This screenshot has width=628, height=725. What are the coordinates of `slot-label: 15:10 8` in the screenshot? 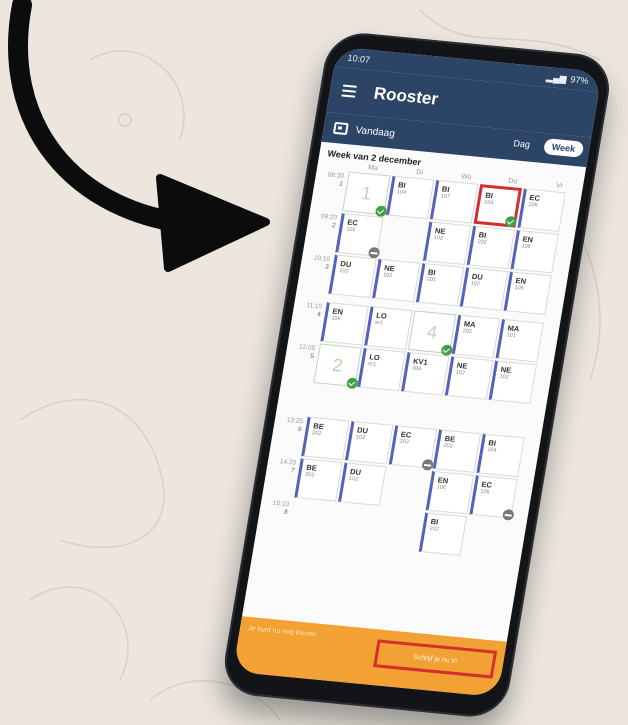 It's located at (281, 508).